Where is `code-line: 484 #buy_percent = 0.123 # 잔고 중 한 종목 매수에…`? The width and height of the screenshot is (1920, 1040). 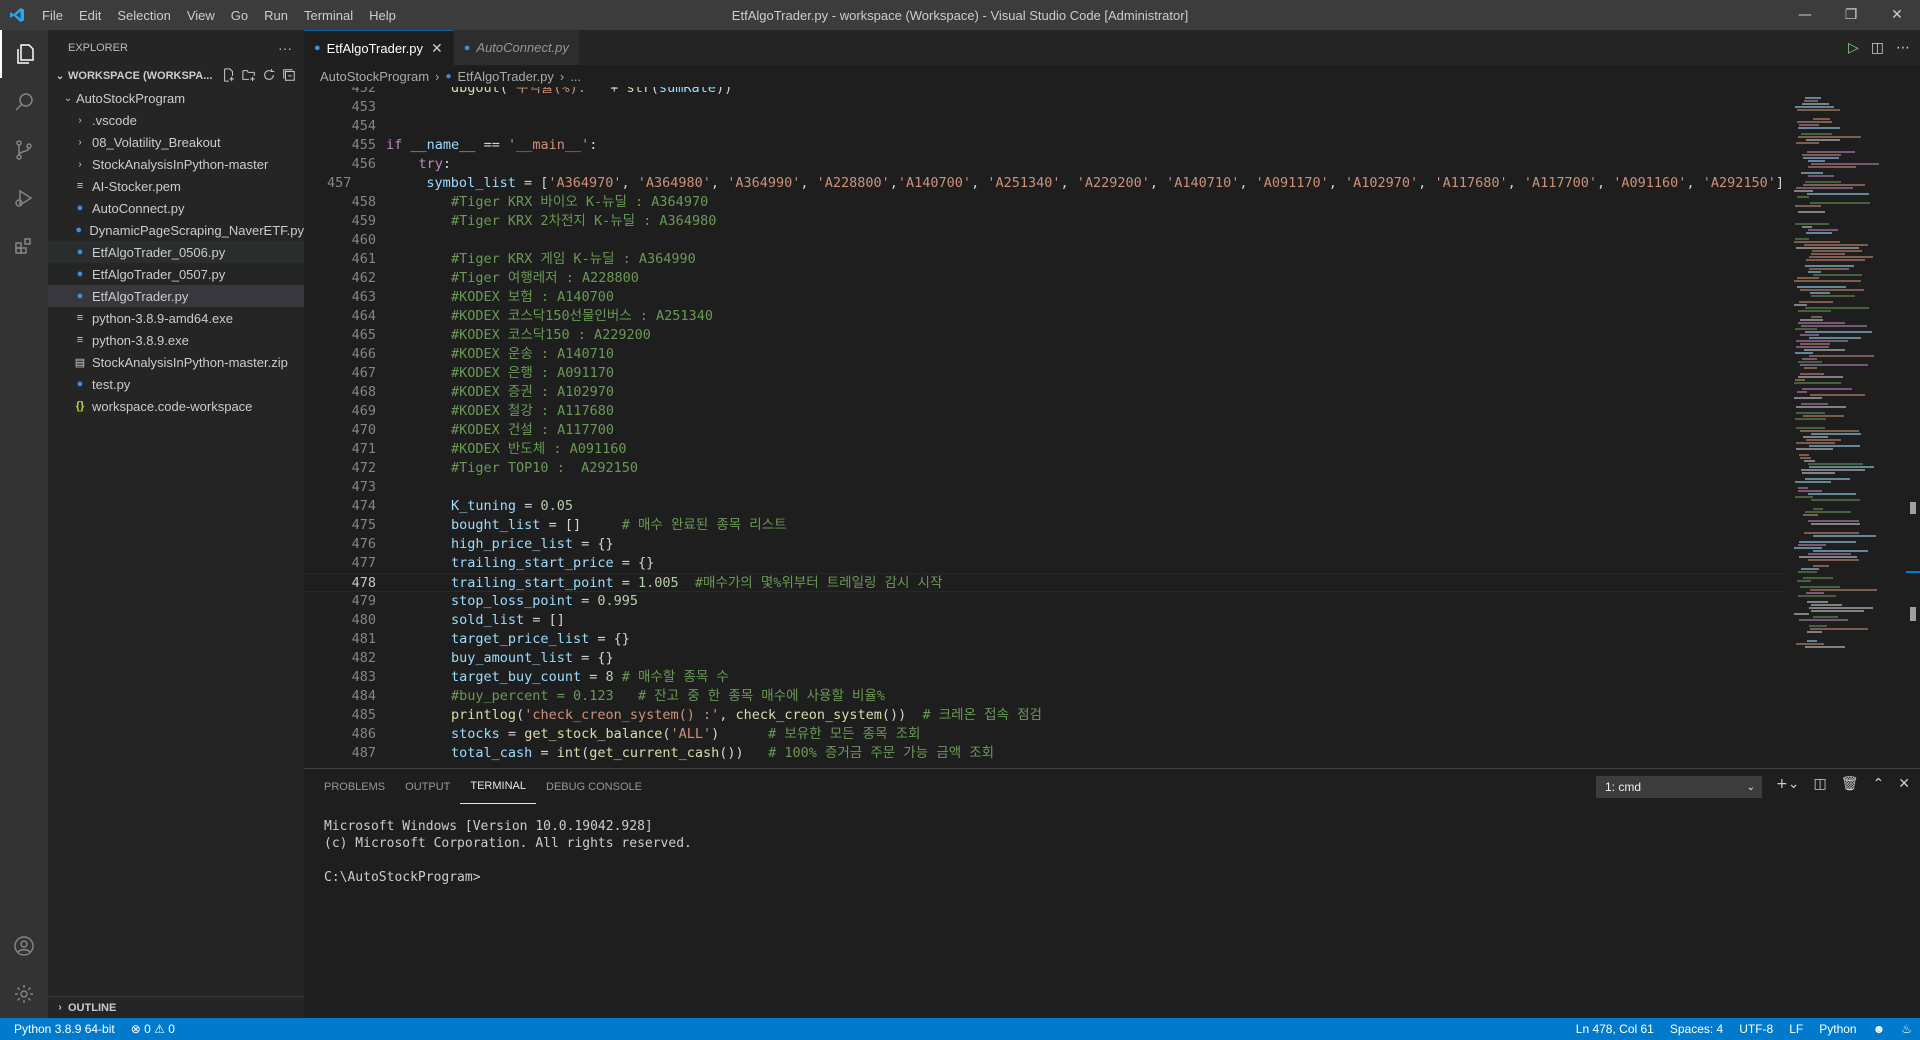 code-line: 484 #buy_percent = 0.123 # 잔고 중 한 종목 매수에… is located at coordinates (1044, 696).